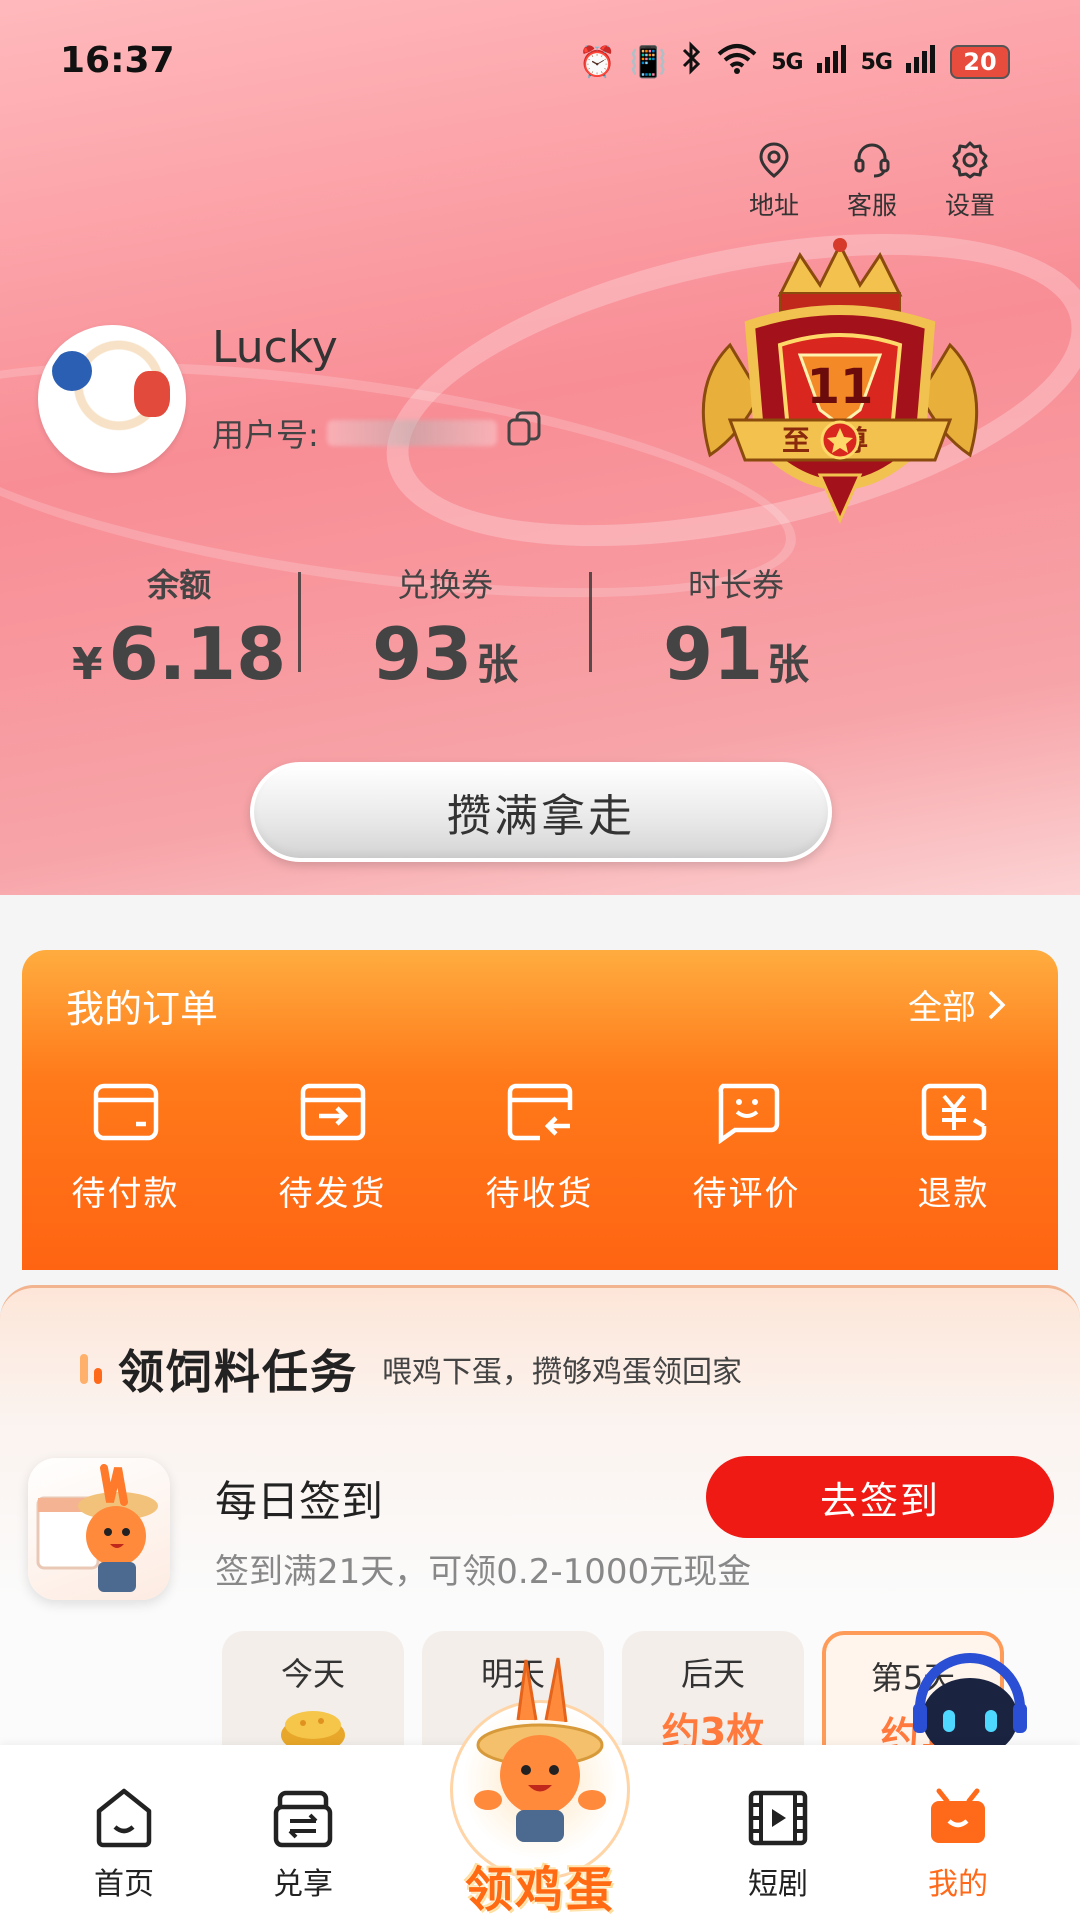 This screenshot has height=1920, width=1080. I want to click on voucher-label: 兑换券, so click(445, 585).